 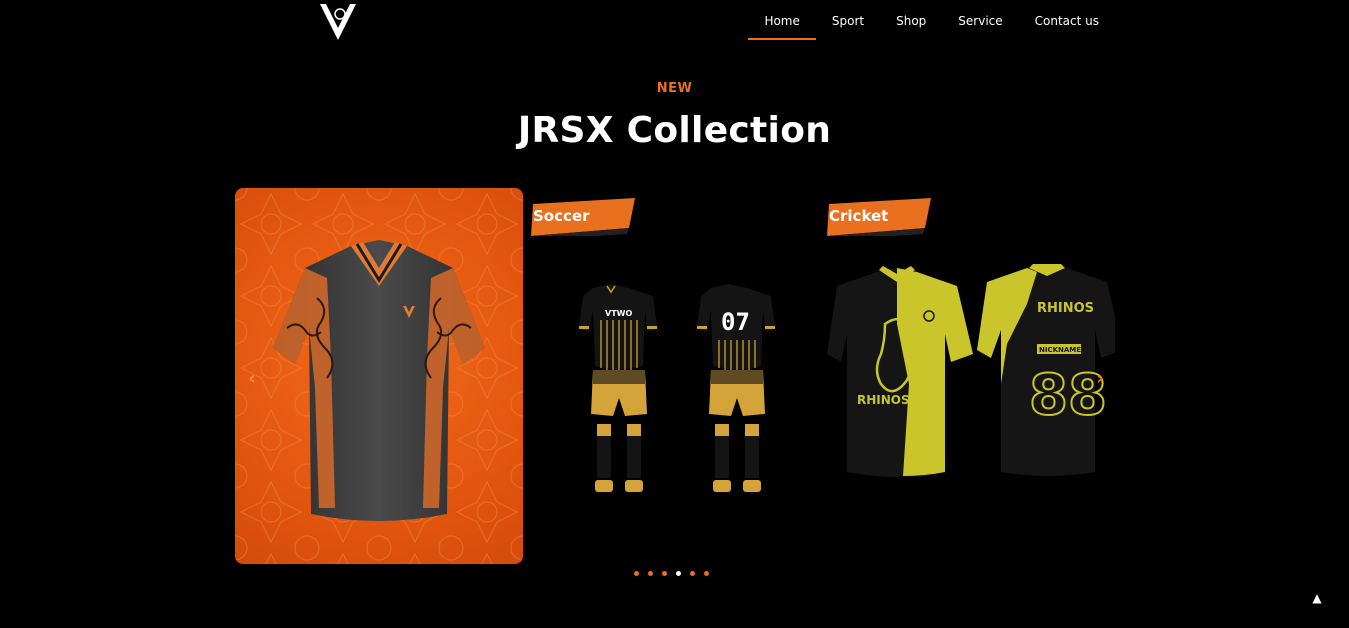 What do you see at coordinates (674, 88) in the screenshot?
I see `section-eyebrow: NEW` at bounding box center [674, 88].